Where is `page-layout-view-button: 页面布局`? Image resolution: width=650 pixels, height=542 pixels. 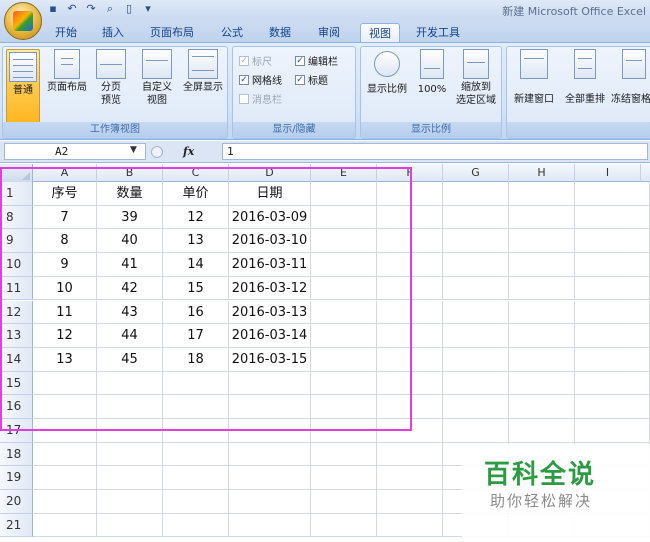 page-layout-view-button: 页面布局 is located at coordinates (67, 71).